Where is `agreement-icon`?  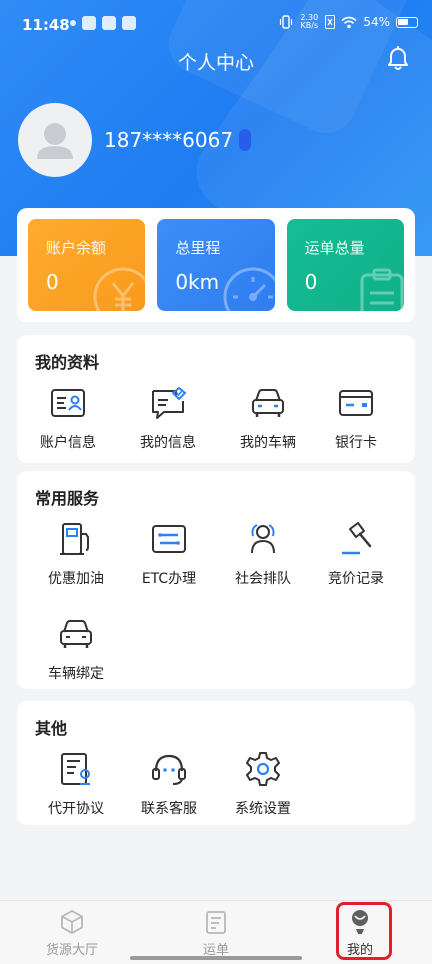 agreement-icon is located at coordinates (75, 769).